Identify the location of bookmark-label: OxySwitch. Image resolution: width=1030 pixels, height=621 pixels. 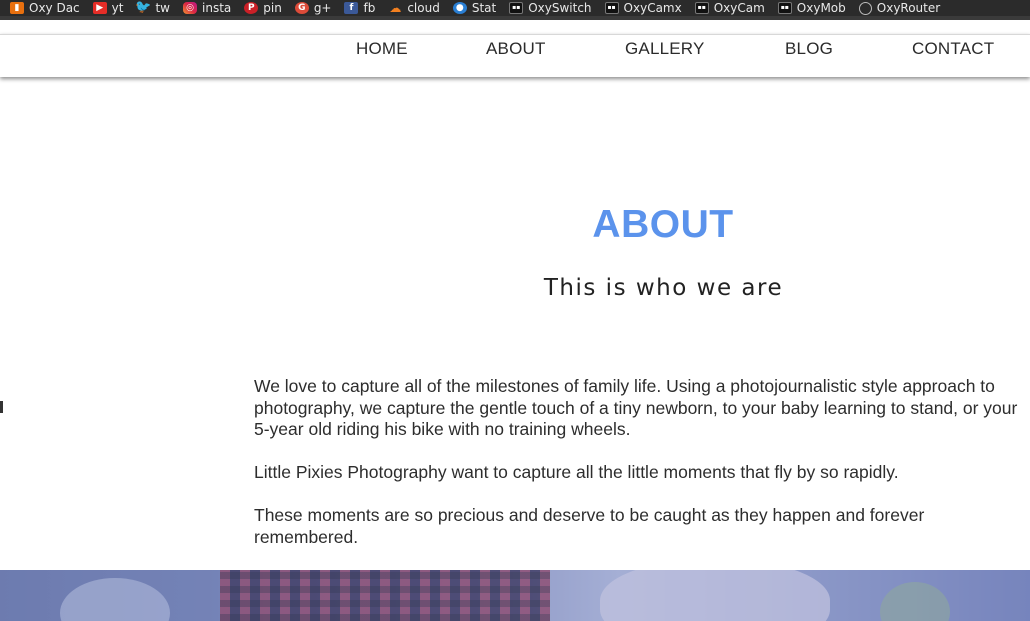
(560, 8).